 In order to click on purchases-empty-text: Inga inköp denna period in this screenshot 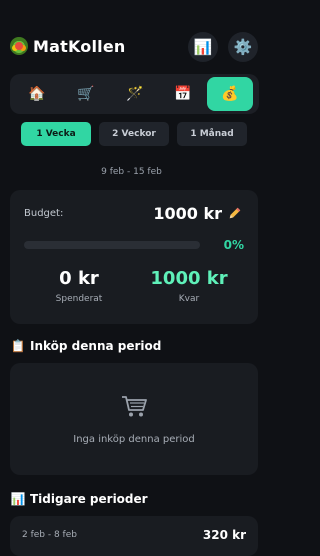, I will do `click(134, 439)`.